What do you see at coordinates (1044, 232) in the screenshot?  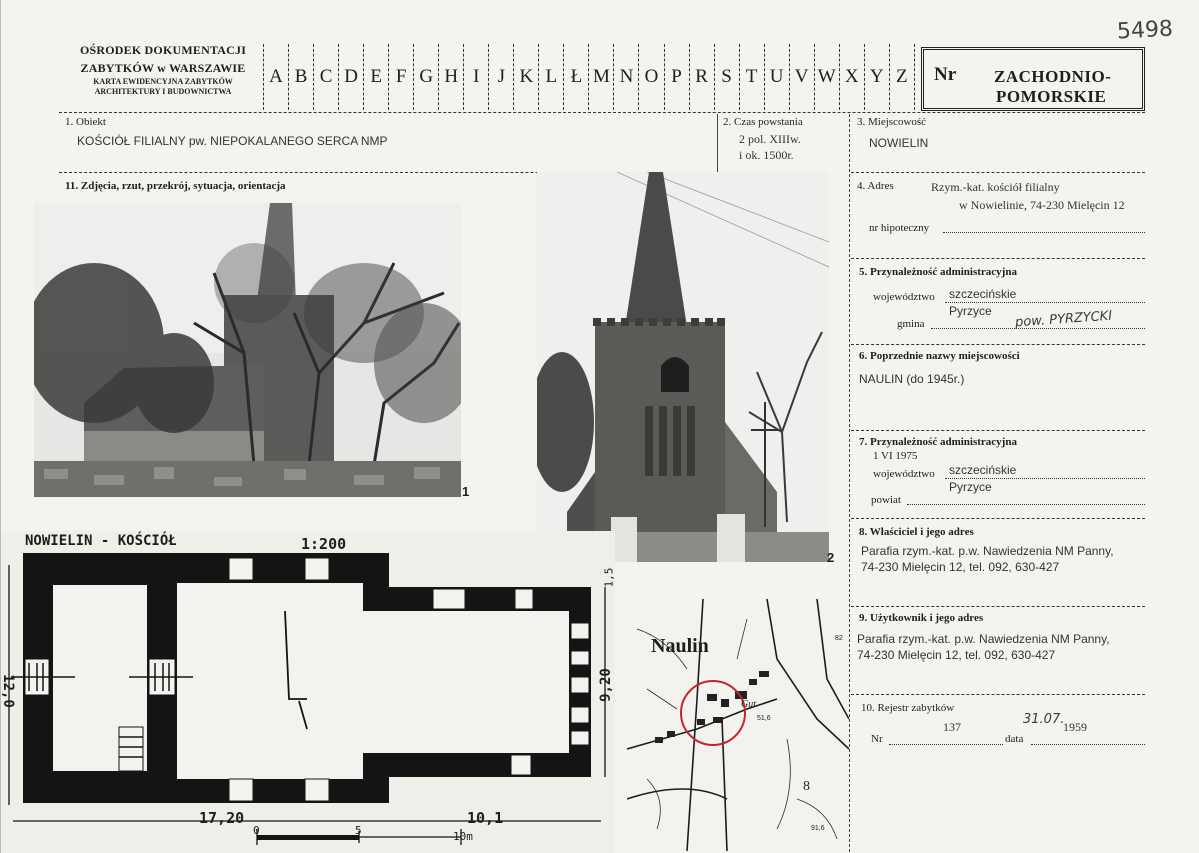 I see `nr-hipoteczny-dots` at bounding box center [1044, 232].